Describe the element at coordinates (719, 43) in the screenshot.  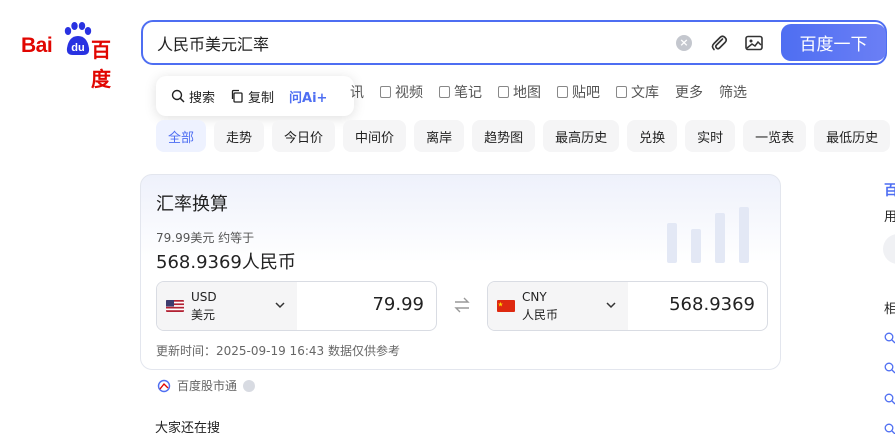
I see `paperclip-icon` at that location.